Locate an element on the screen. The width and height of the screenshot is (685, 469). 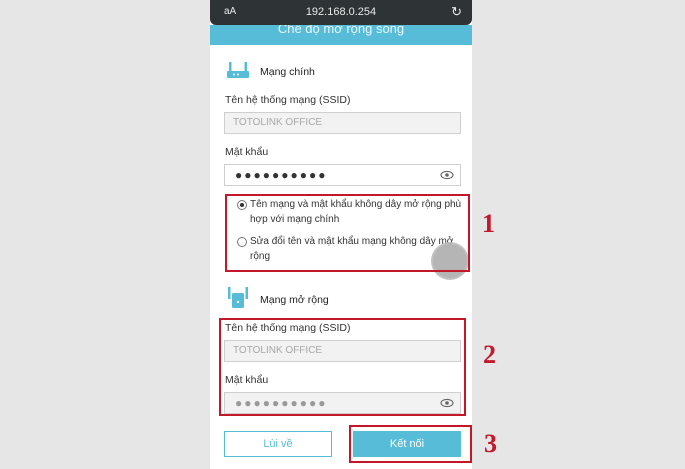
main-network-heading: Mạng chính is located at coordinates (270, 71).